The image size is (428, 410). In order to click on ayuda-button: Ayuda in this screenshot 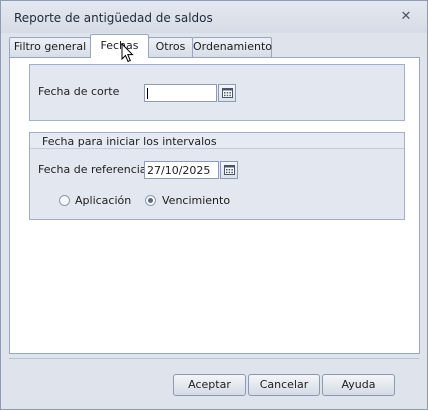, I will do `click(358, 385)`.